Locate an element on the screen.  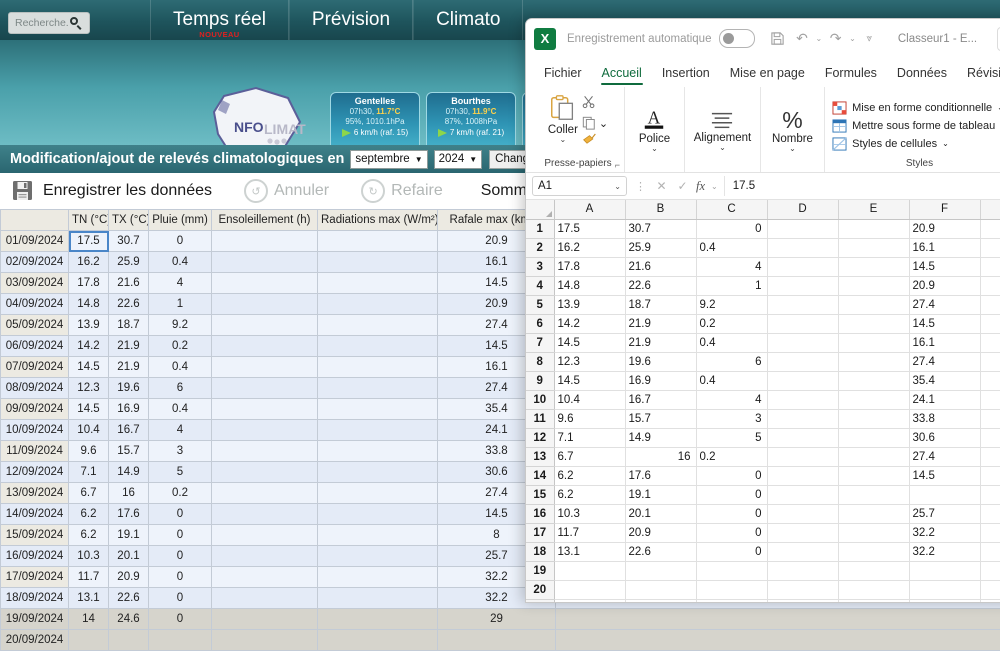
cell-pluie: 3 is located at coordinates (180, 451).